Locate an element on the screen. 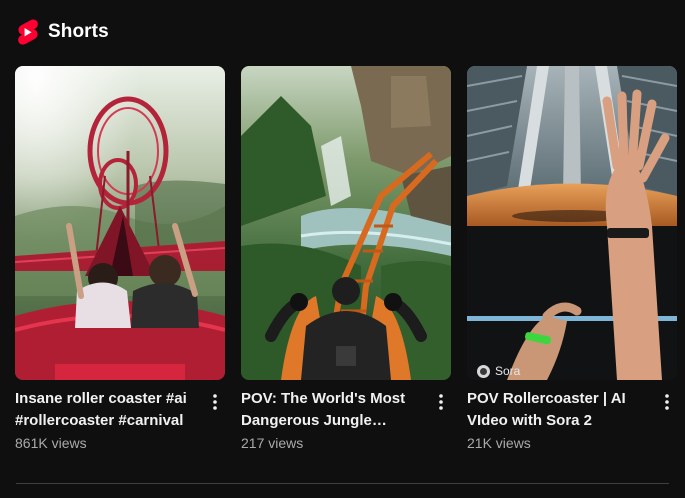  youtube-shorts-icon is located at coordinates (28, 32).